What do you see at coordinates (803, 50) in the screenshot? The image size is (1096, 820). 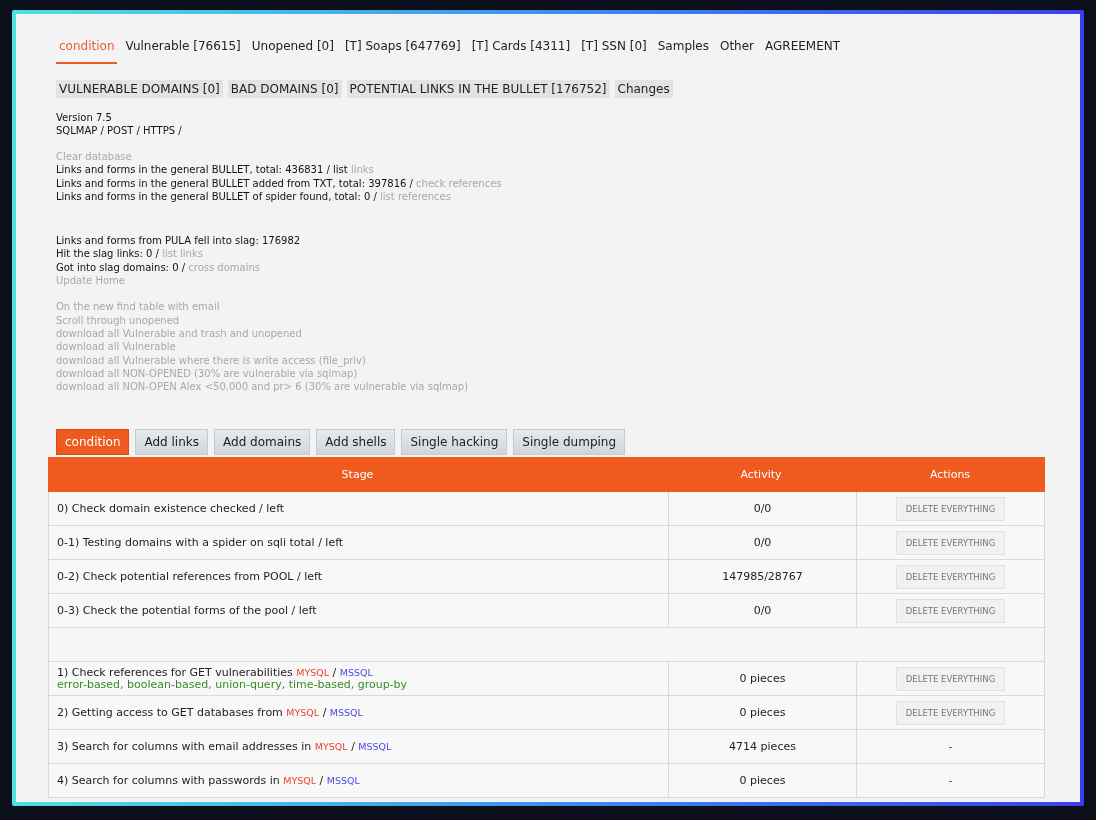 I see `nav-tab: AGREEMENT` at bounding box center [803, 50].